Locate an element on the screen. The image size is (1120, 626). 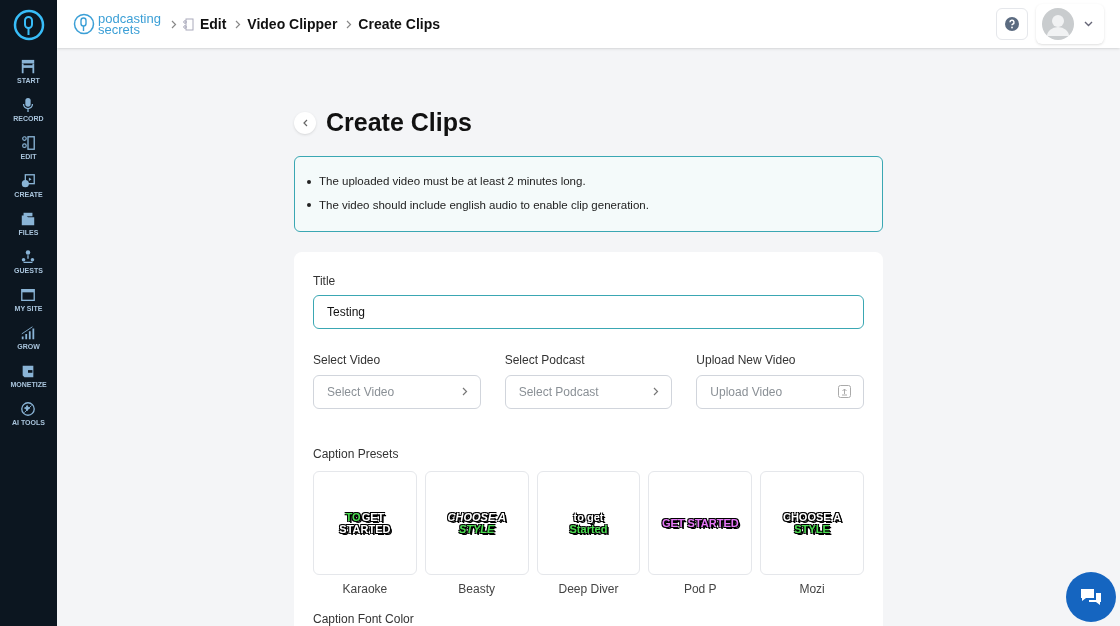
edit-icon is located at coordinates (28, 143).